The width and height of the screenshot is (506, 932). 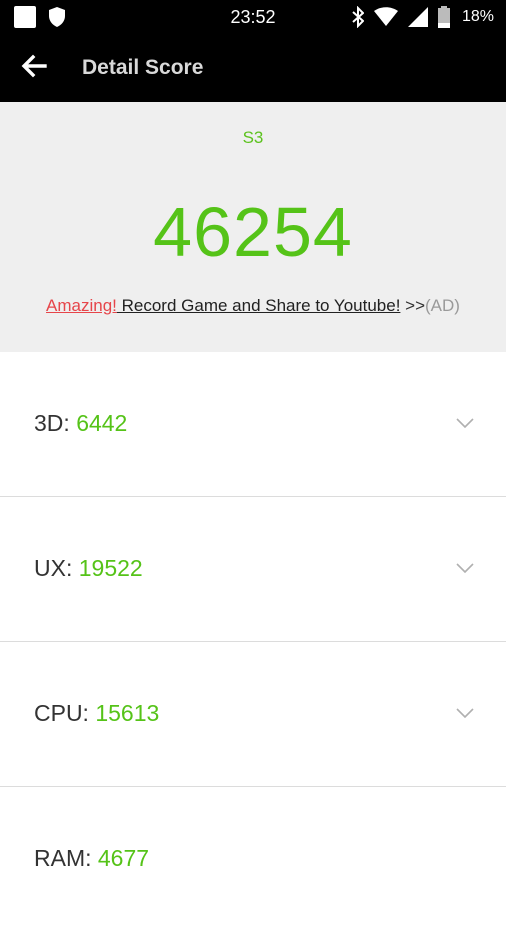 I want to click on score-category: RAM:, so click(x=66, y=858).